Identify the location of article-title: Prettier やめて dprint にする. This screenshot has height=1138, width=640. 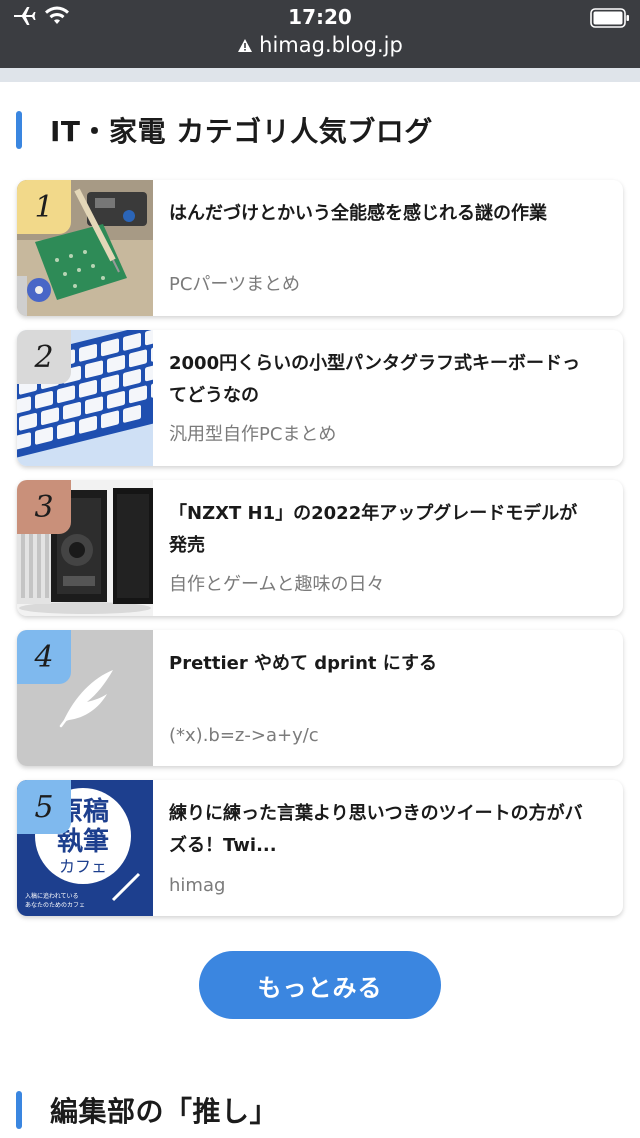
(381, 664).